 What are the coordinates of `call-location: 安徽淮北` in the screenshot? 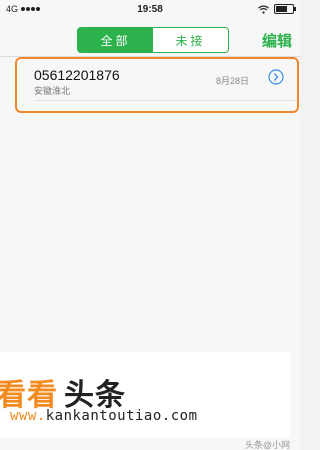 It's located at (52, 91).